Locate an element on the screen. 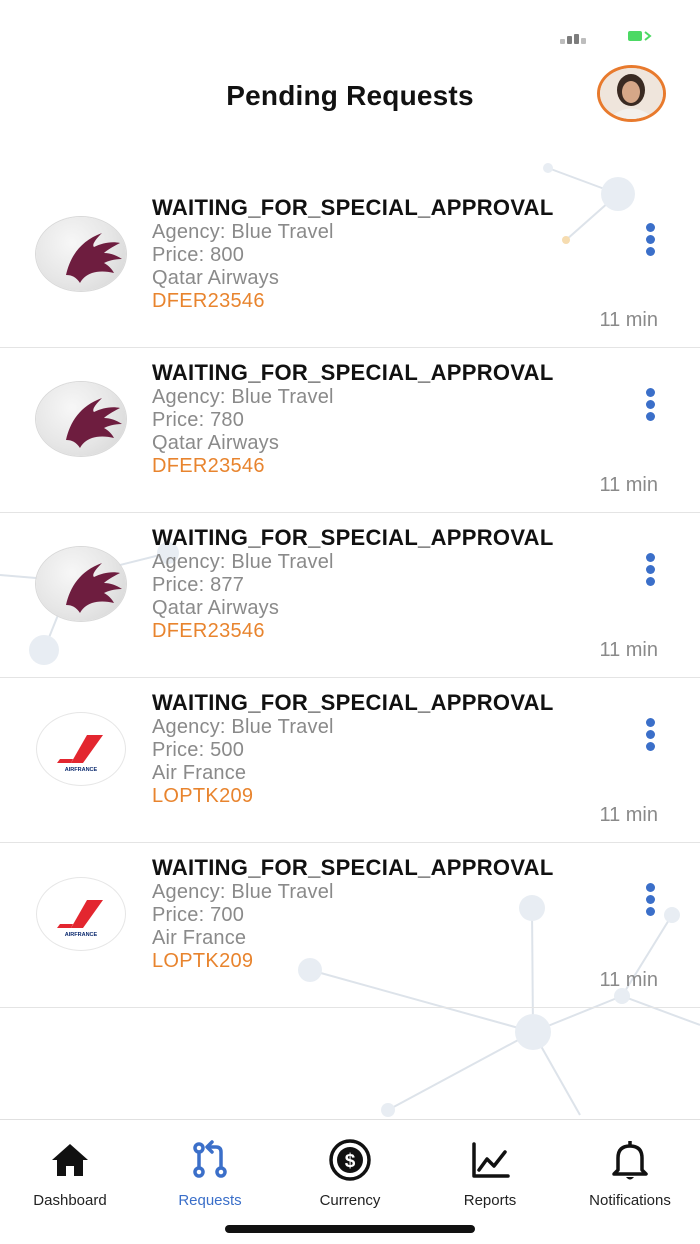  home-indicator is located at coordinates (350, 1229).